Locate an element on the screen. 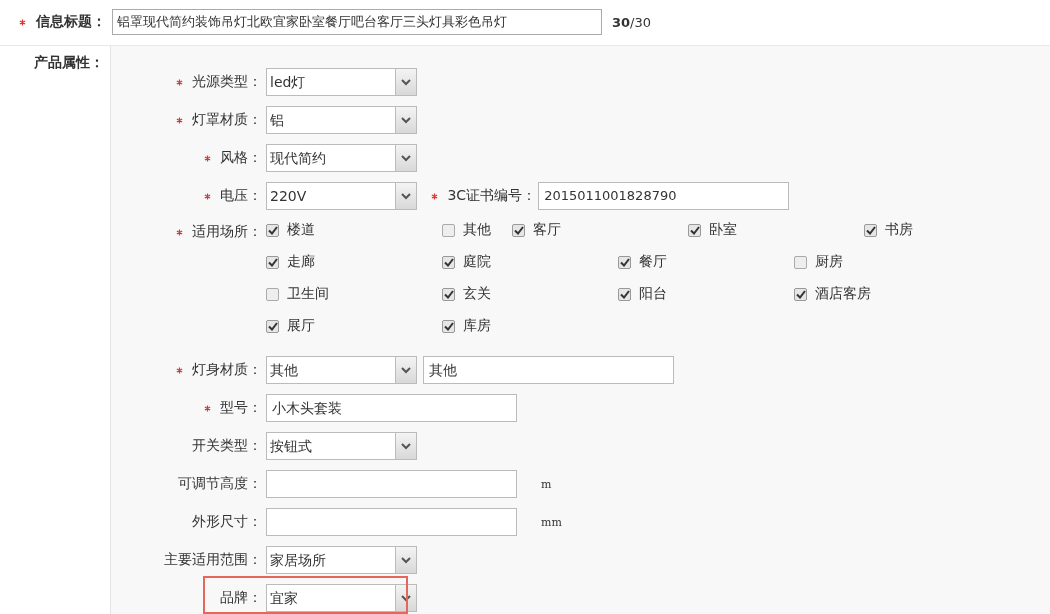 Image resolution: width=1050 pixels, height=614 pixels. unit-label: mm is located at coordinates (551, 522).